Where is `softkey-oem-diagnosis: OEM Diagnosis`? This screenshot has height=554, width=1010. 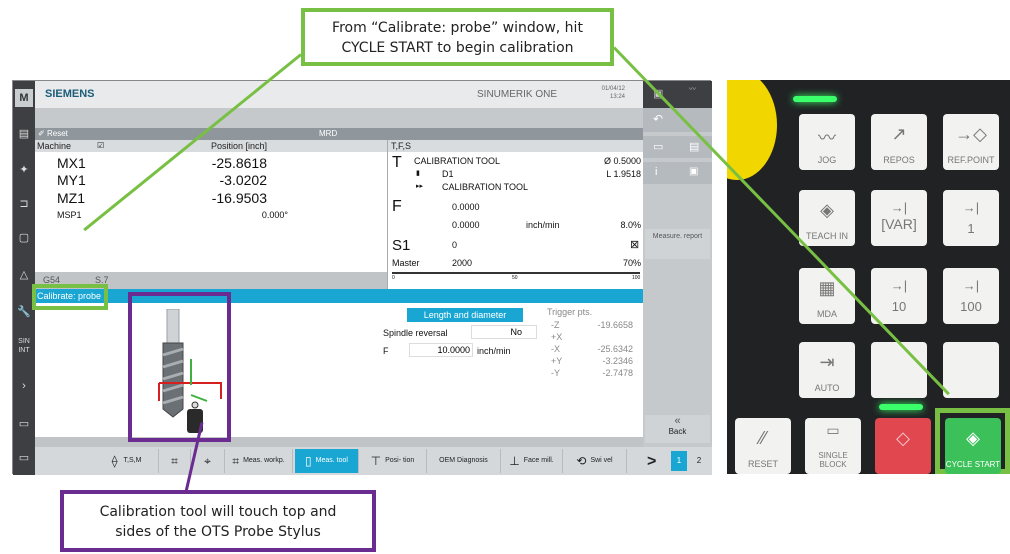
softkey-oem-diagnosis: OEM Diagnosis is located at coordinates (464, 461).